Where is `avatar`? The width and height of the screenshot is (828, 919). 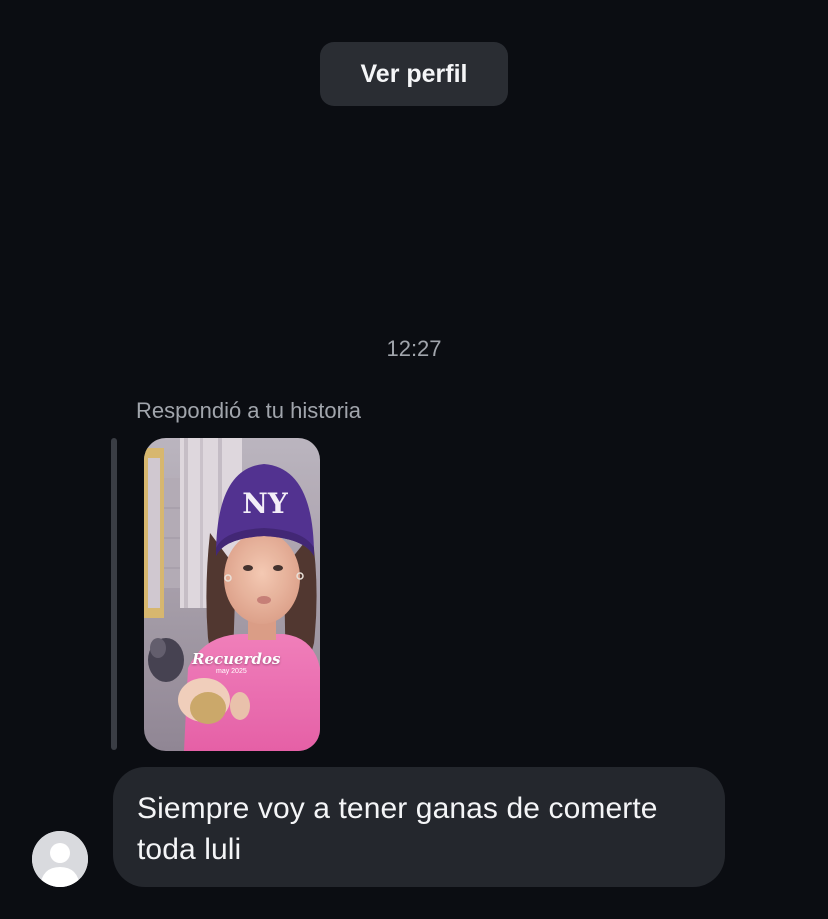
avatar is located at coordinates (60, 859).